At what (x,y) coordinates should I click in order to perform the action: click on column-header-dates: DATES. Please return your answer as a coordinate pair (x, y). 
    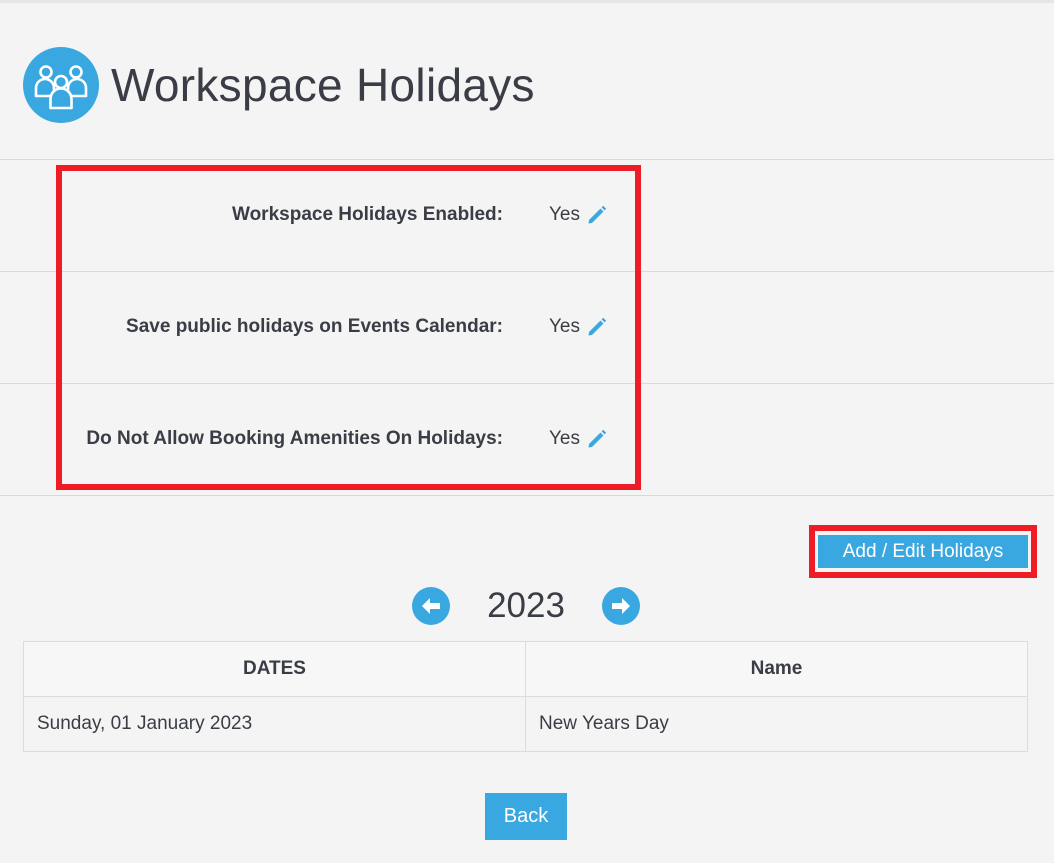
    Looking at the image, I should click on (274, 669).